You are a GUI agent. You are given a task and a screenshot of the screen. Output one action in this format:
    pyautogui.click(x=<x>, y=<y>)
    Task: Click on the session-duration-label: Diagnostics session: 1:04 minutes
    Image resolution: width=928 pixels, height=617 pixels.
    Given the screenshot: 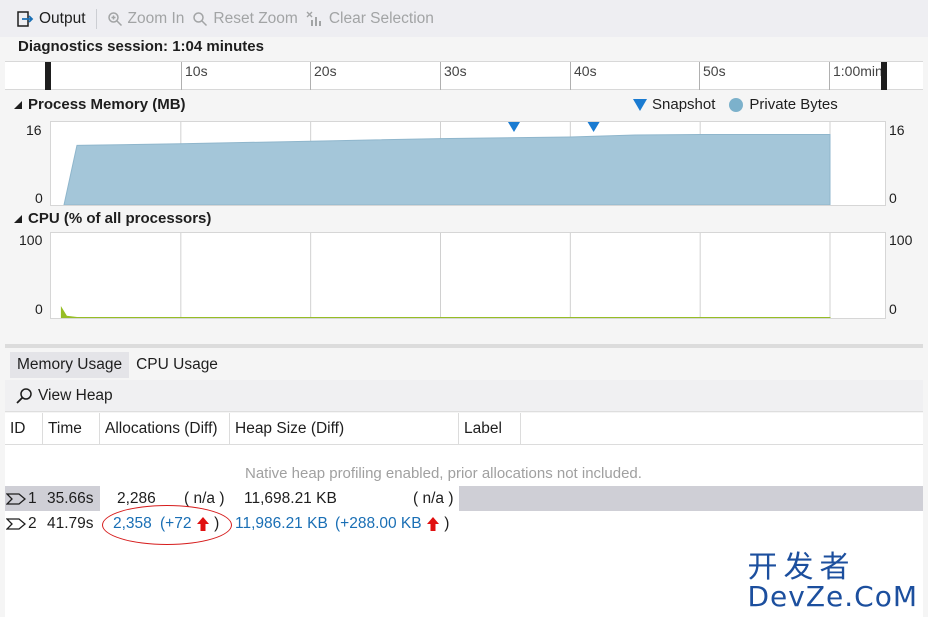 What is the action you would take?
    pyautogui.click(x=141, y=46)
    